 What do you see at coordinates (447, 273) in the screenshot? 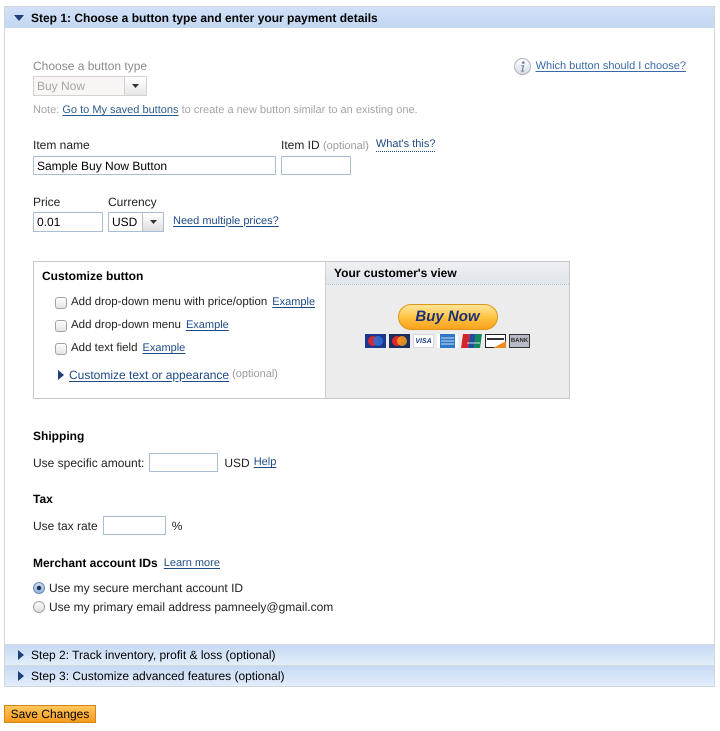
I see `preview-title: Your customer's view` at bounding box center [447, 273].